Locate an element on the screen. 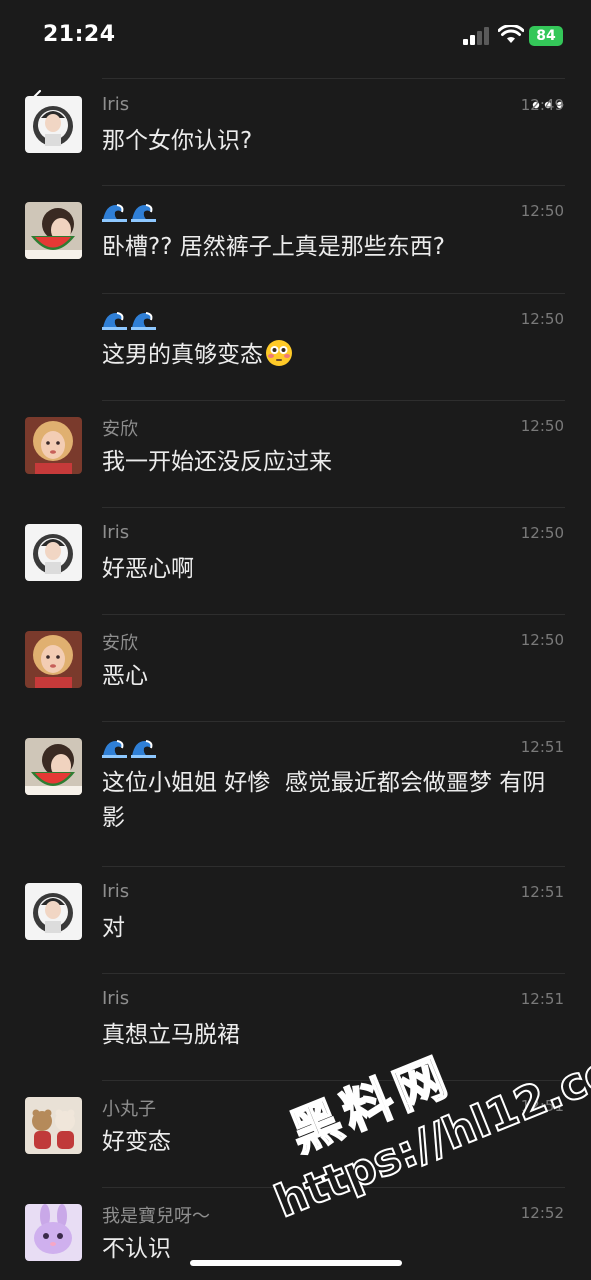 The image size is (591, 1280). message-item: 12:51 这位小姐姐 好惨 感觉最近都会做噩梦 有阴影 is located at coordinates (295, 794).